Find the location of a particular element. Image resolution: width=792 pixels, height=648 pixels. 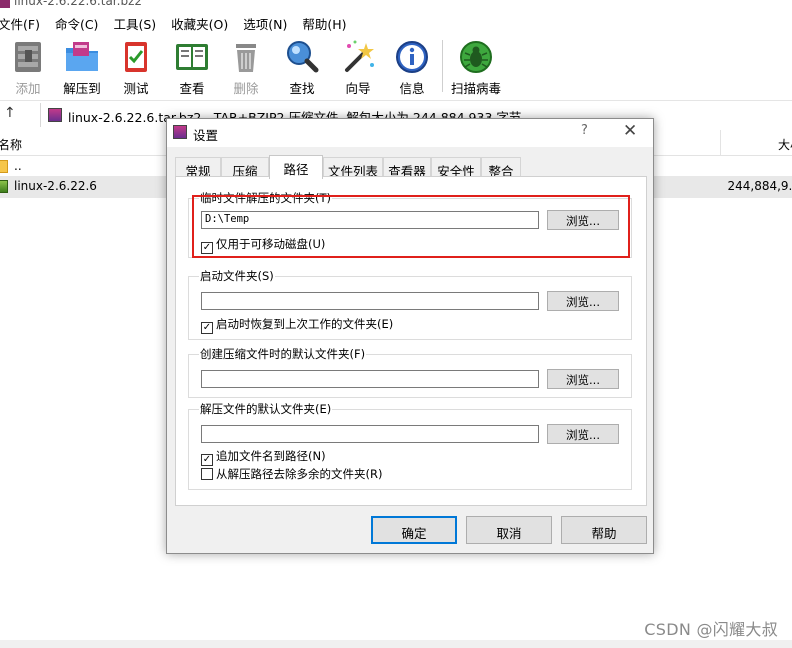

startup-folder-label: 启动文件夹(S) is located at coordinates (237, 276).